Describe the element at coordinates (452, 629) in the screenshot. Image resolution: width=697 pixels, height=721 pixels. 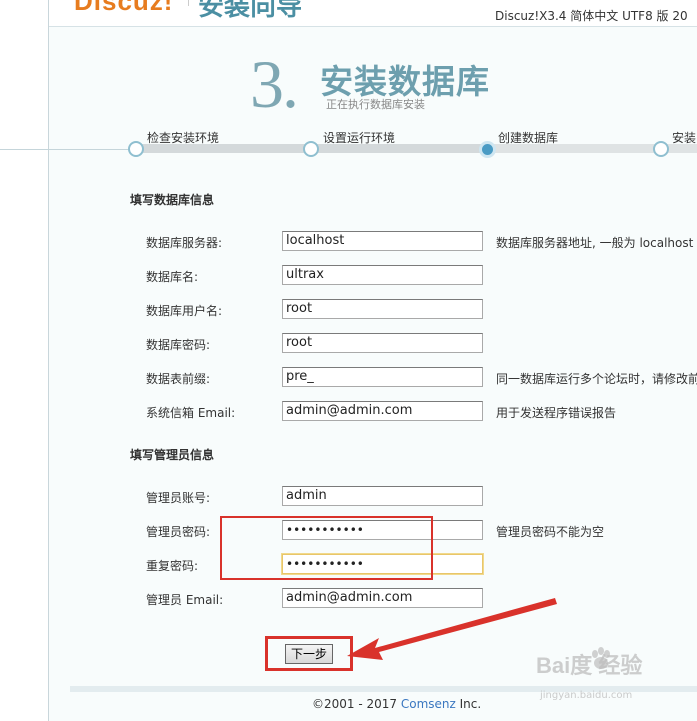
I see `annotation-arrow-icon` at that location.